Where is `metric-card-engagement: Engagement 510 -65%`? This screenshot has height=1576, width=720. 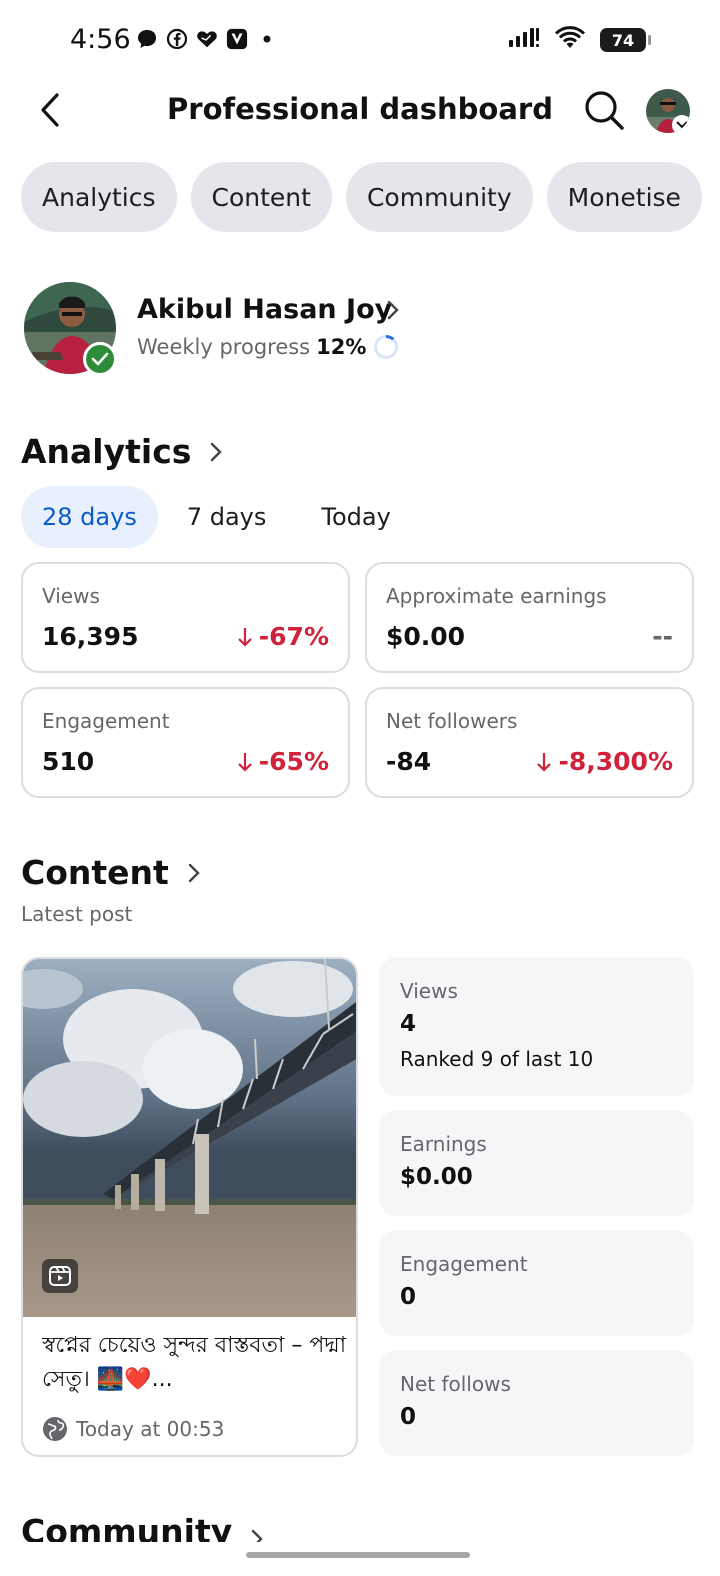 metric-card-engagement: Engagement 510 -65% is located at coordinates (185, 742).